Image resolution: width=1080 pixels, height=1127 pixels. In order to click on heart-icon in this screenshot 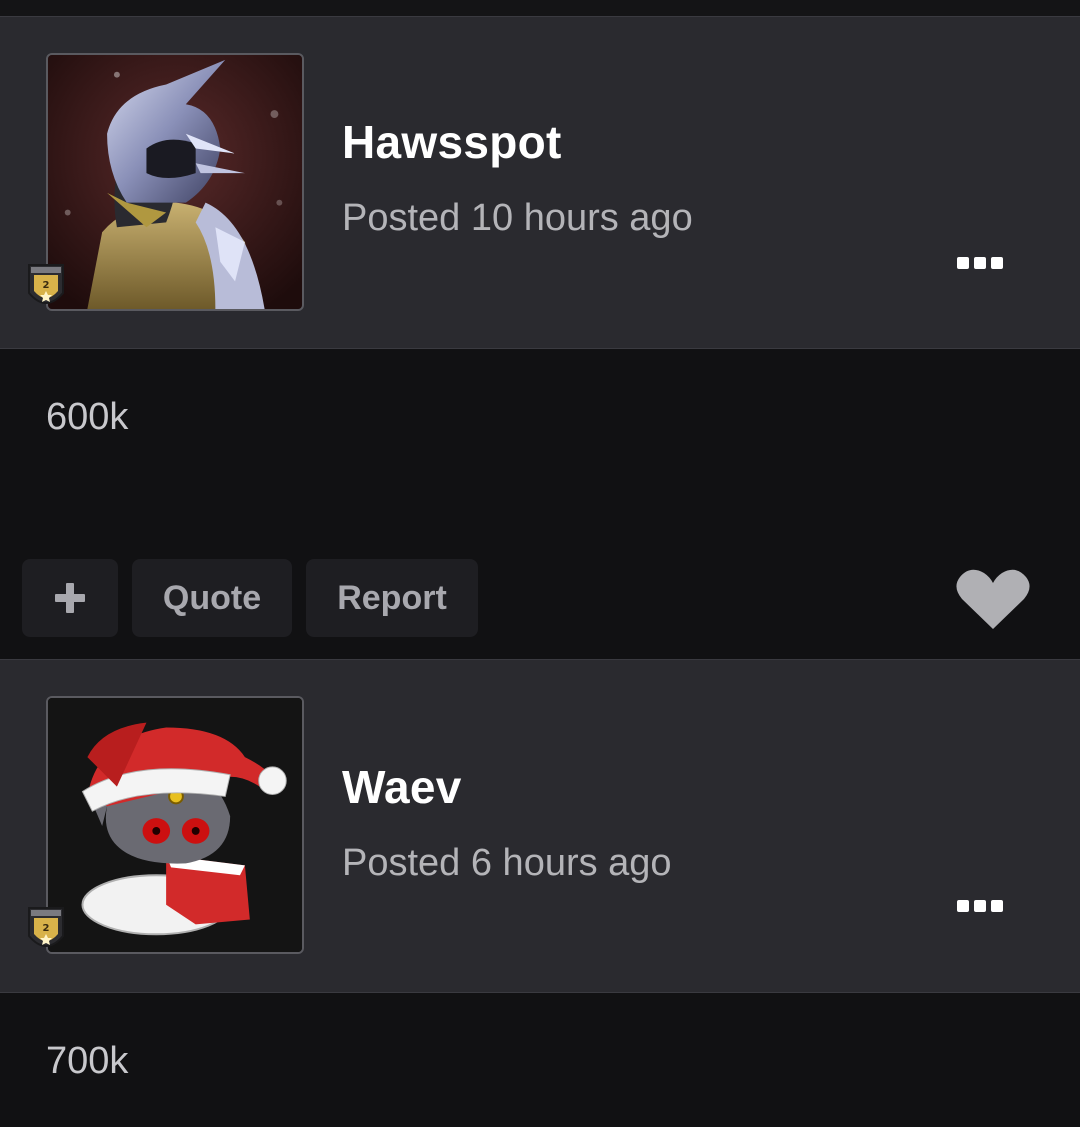, I will do `click(993, 599)`.